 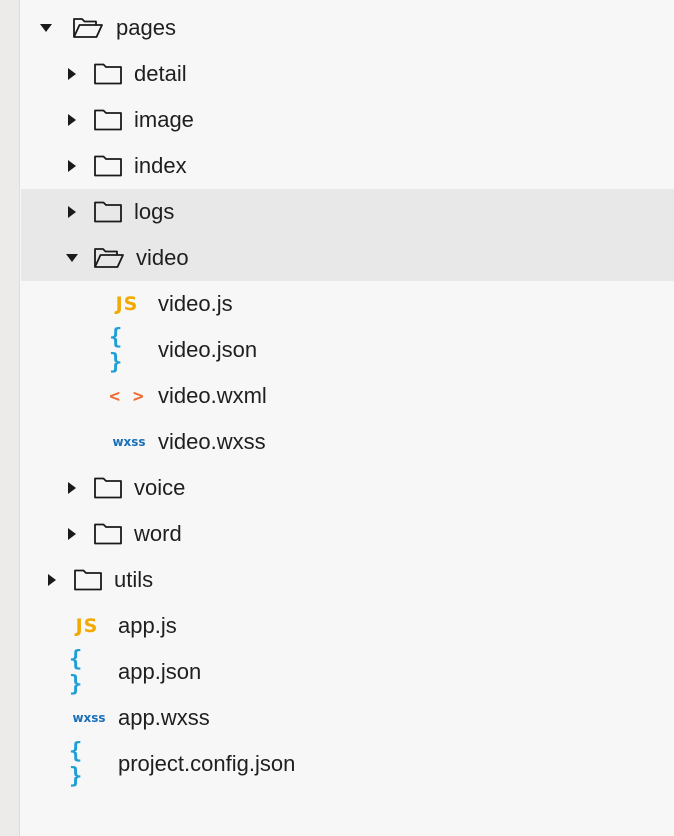 What do you see at coordinates (134, 579) in the screenshot?
I see `tree-label: utils` at bounding box center [134, 579].